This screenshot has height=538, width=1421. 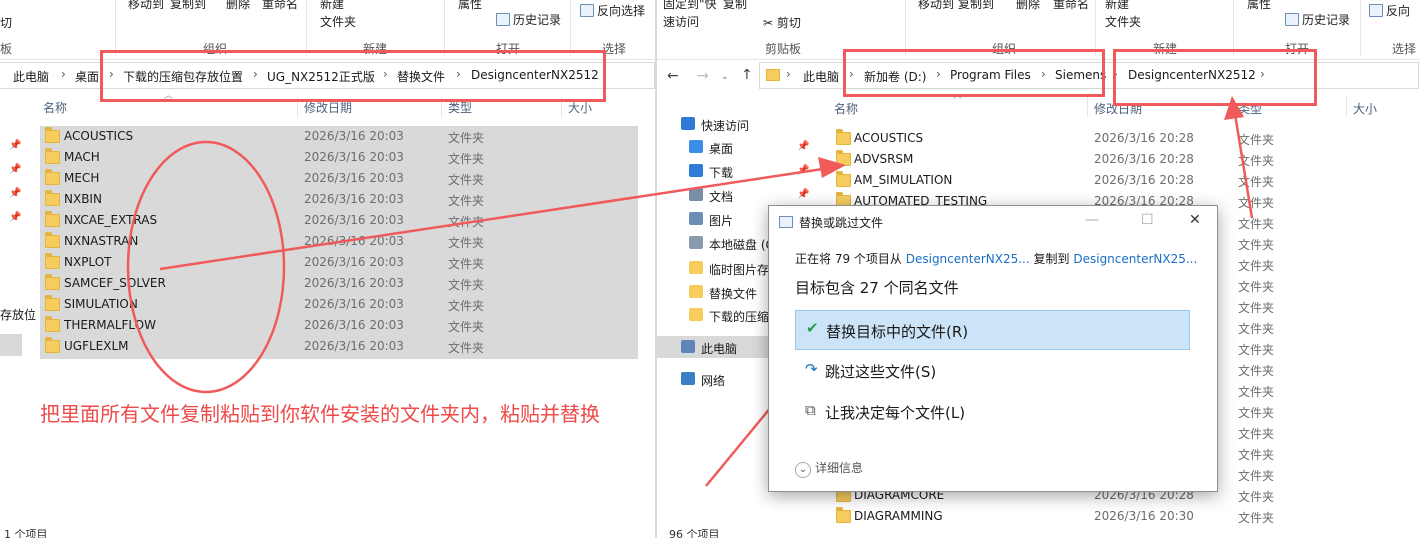 I want to click on decide-each-option: ⧉ 让我决定每个文件(L), so click(x=992, y=412).